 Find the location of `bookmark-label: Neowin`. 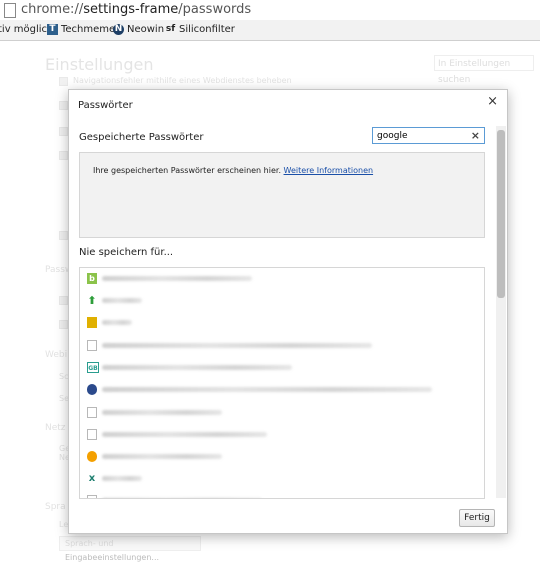

bookmark-label: Neowin is located at coordinates (146, 29).